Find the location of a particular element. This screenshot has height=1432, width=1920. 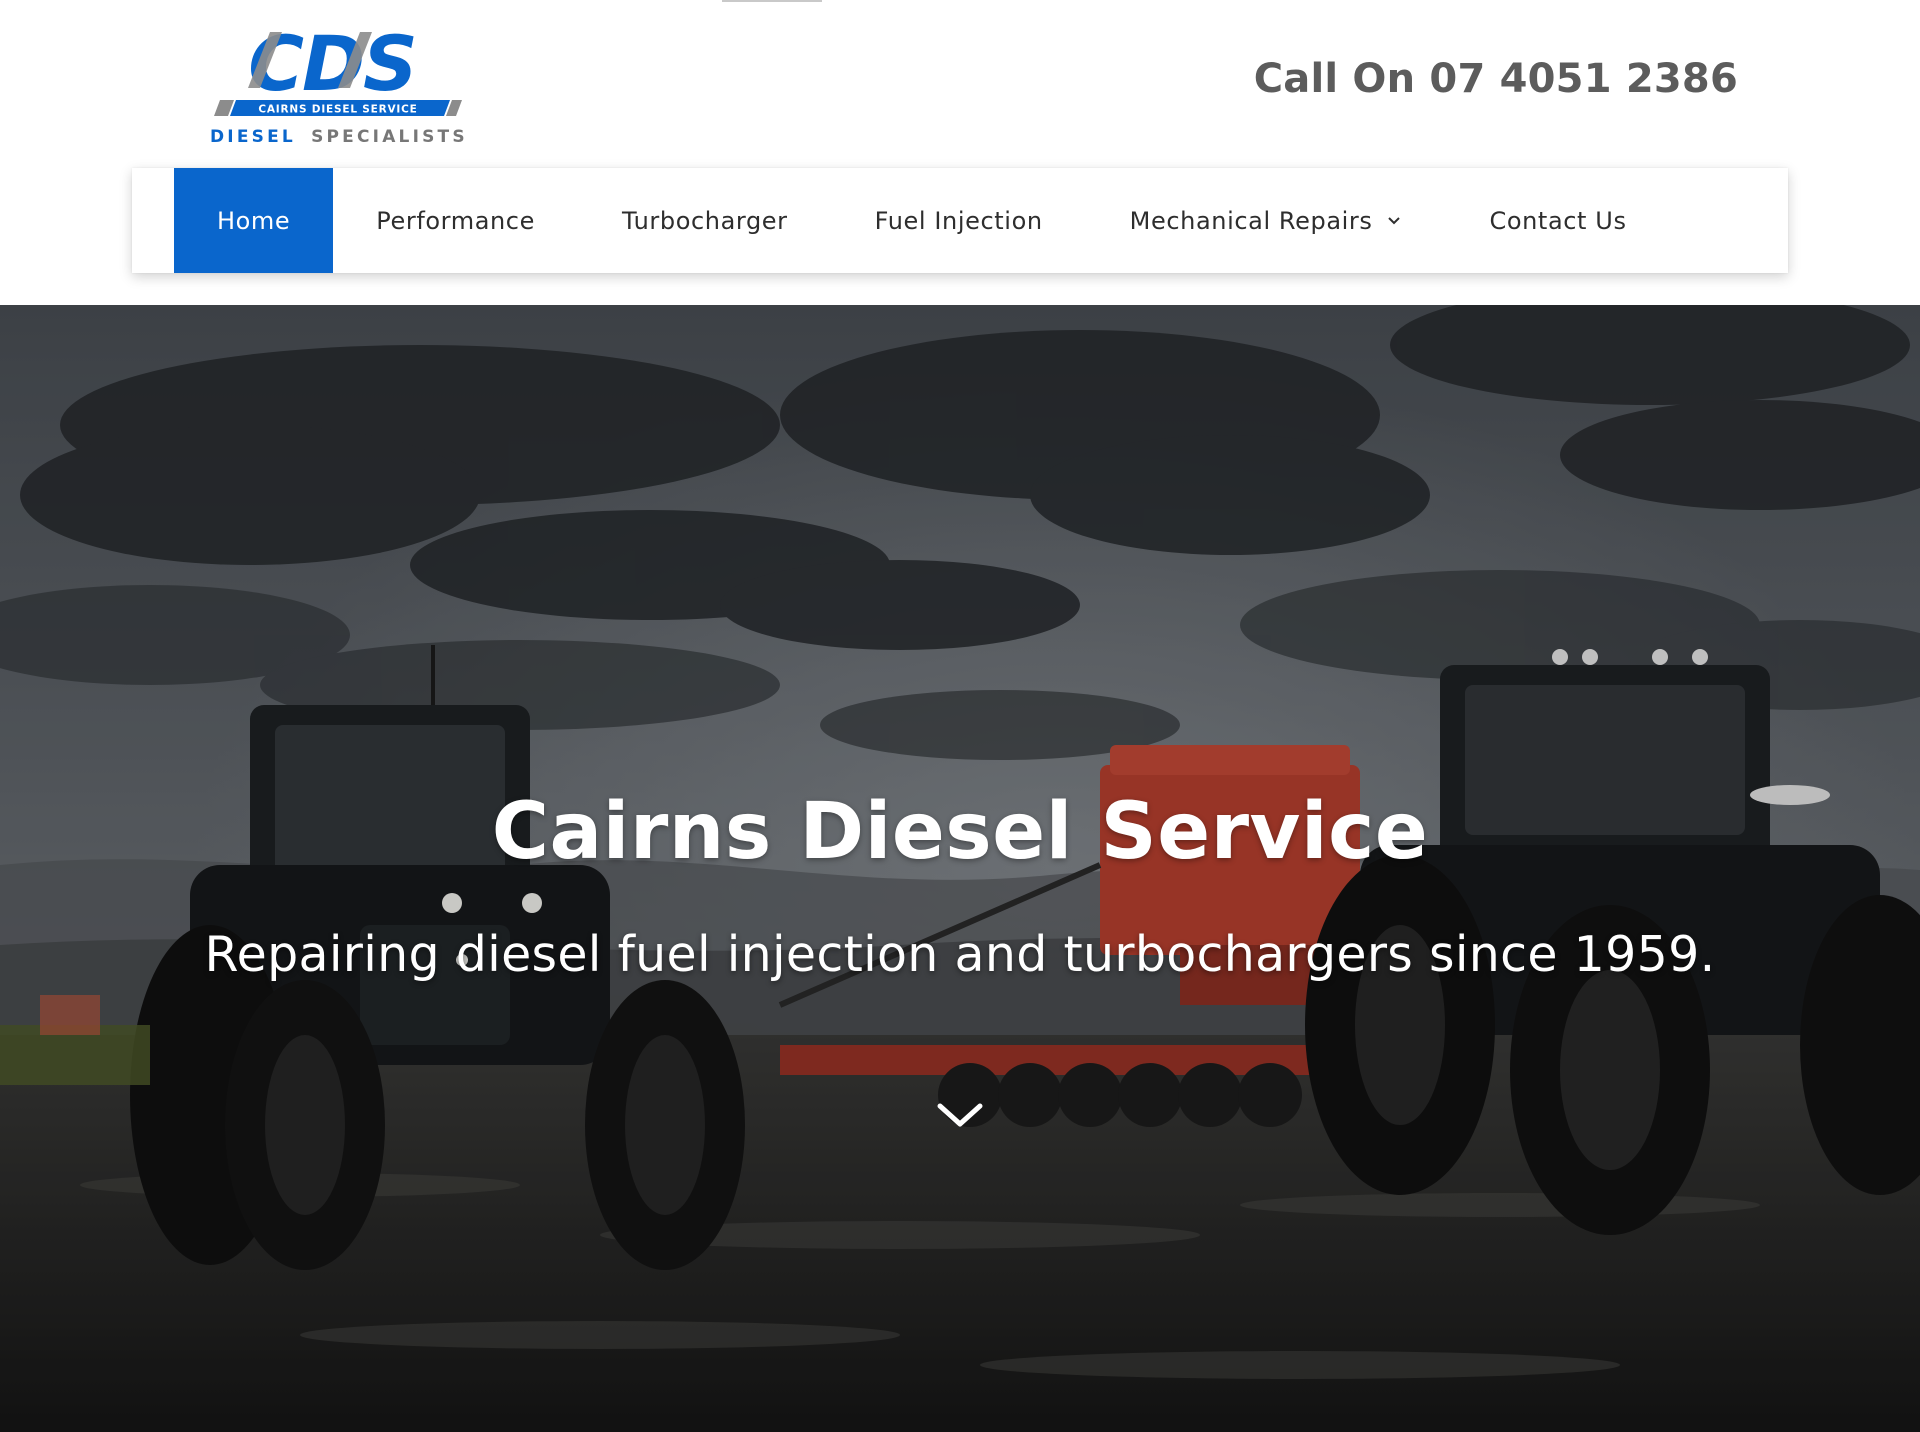

phone-number: Call On 07 4051 2386 is located at coordinates (1496, 79).